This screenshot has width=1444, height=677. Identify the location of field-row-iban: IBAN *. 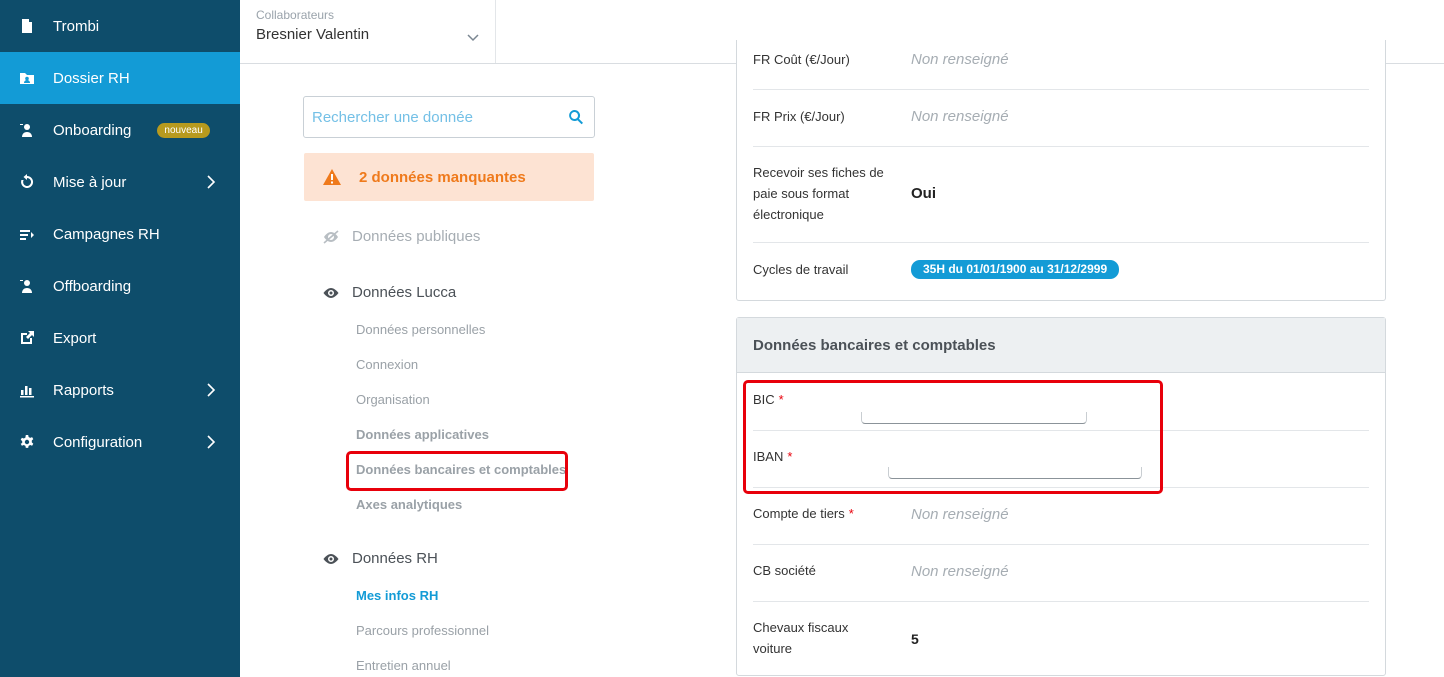
(1061, 459).